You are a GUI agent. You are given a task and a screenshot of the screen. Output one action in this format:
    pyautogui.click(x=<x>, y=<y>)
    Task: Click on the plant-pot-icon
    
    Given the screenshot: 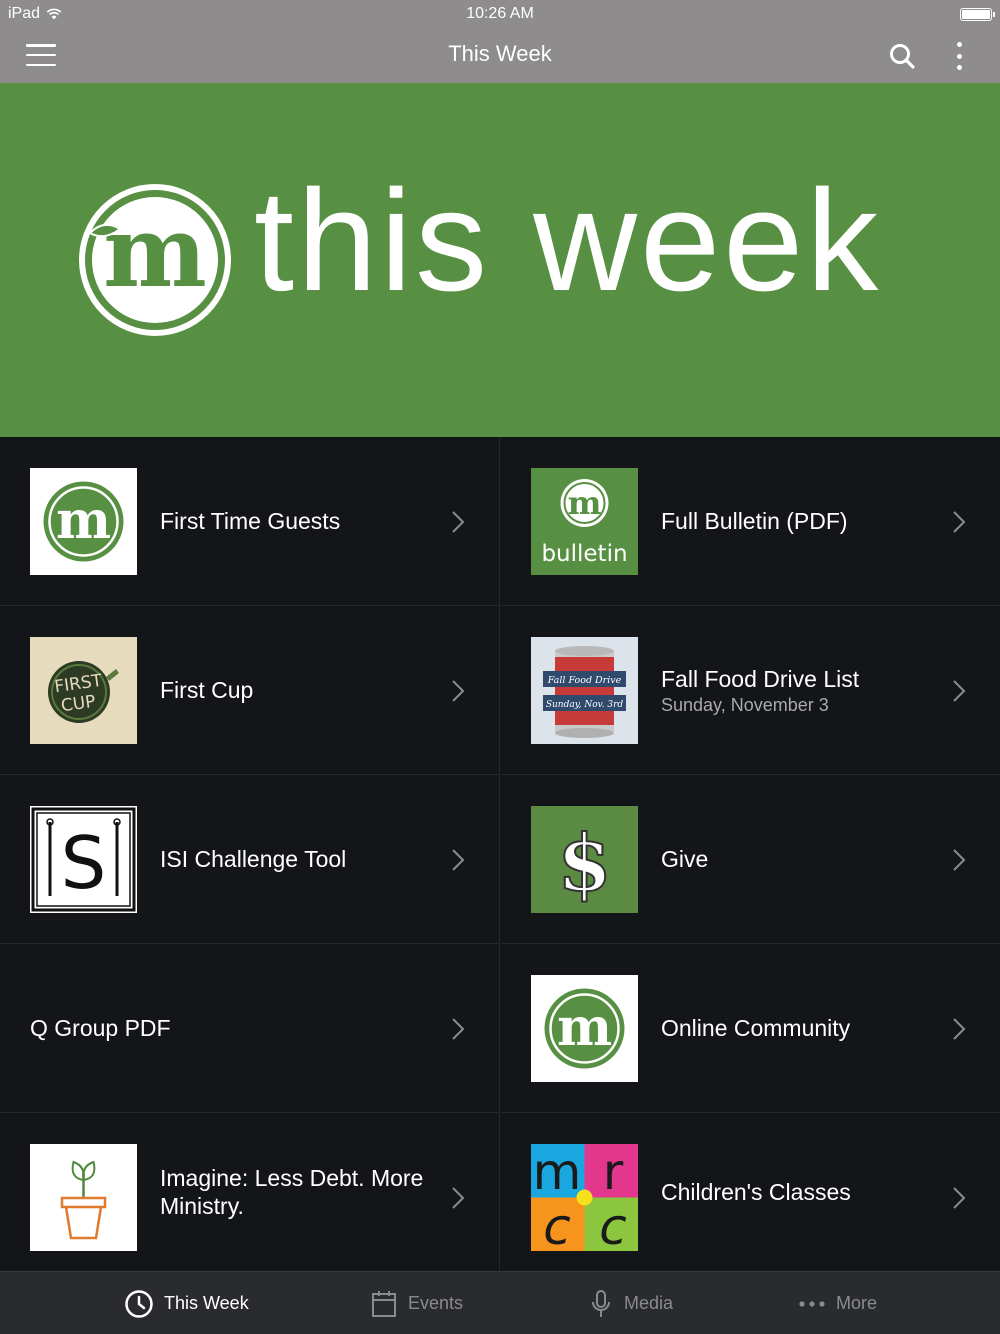 What is the action you would take?
    pyautogui.click(x=83, y=1200)
    